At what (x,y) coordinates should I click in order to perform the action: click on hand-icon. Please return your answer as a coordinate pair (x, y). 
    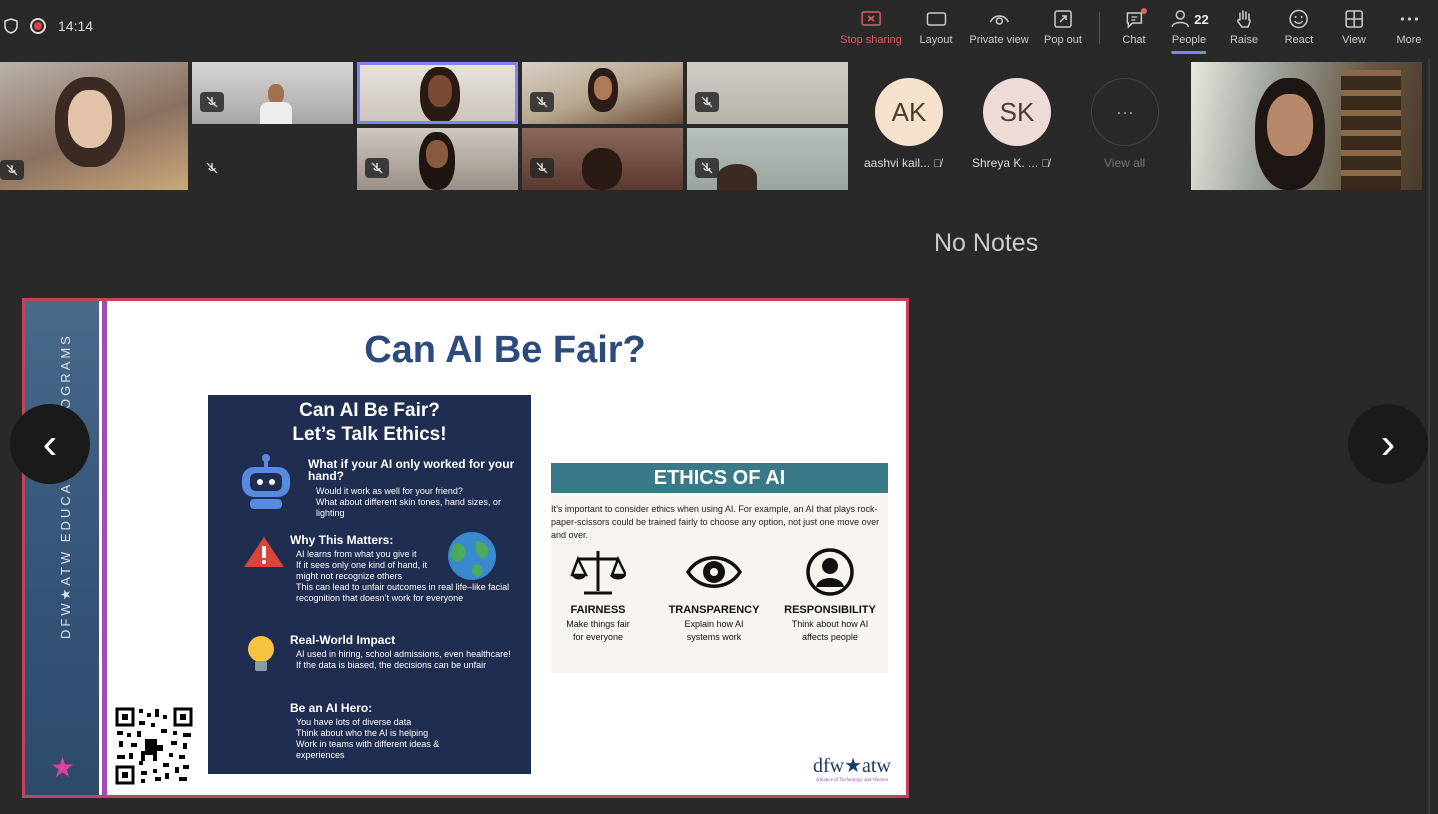
    Looking at the image, I should click on (1244, 19).